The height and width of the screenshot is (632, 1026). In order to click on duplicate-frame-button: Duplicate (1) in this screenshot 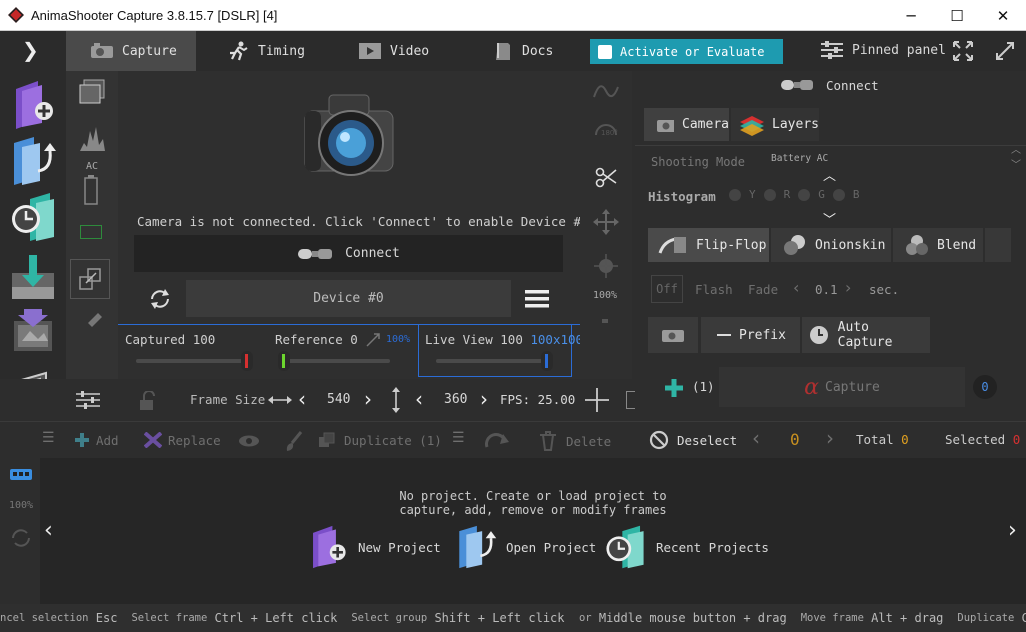, I will do `click(380, 440)`.